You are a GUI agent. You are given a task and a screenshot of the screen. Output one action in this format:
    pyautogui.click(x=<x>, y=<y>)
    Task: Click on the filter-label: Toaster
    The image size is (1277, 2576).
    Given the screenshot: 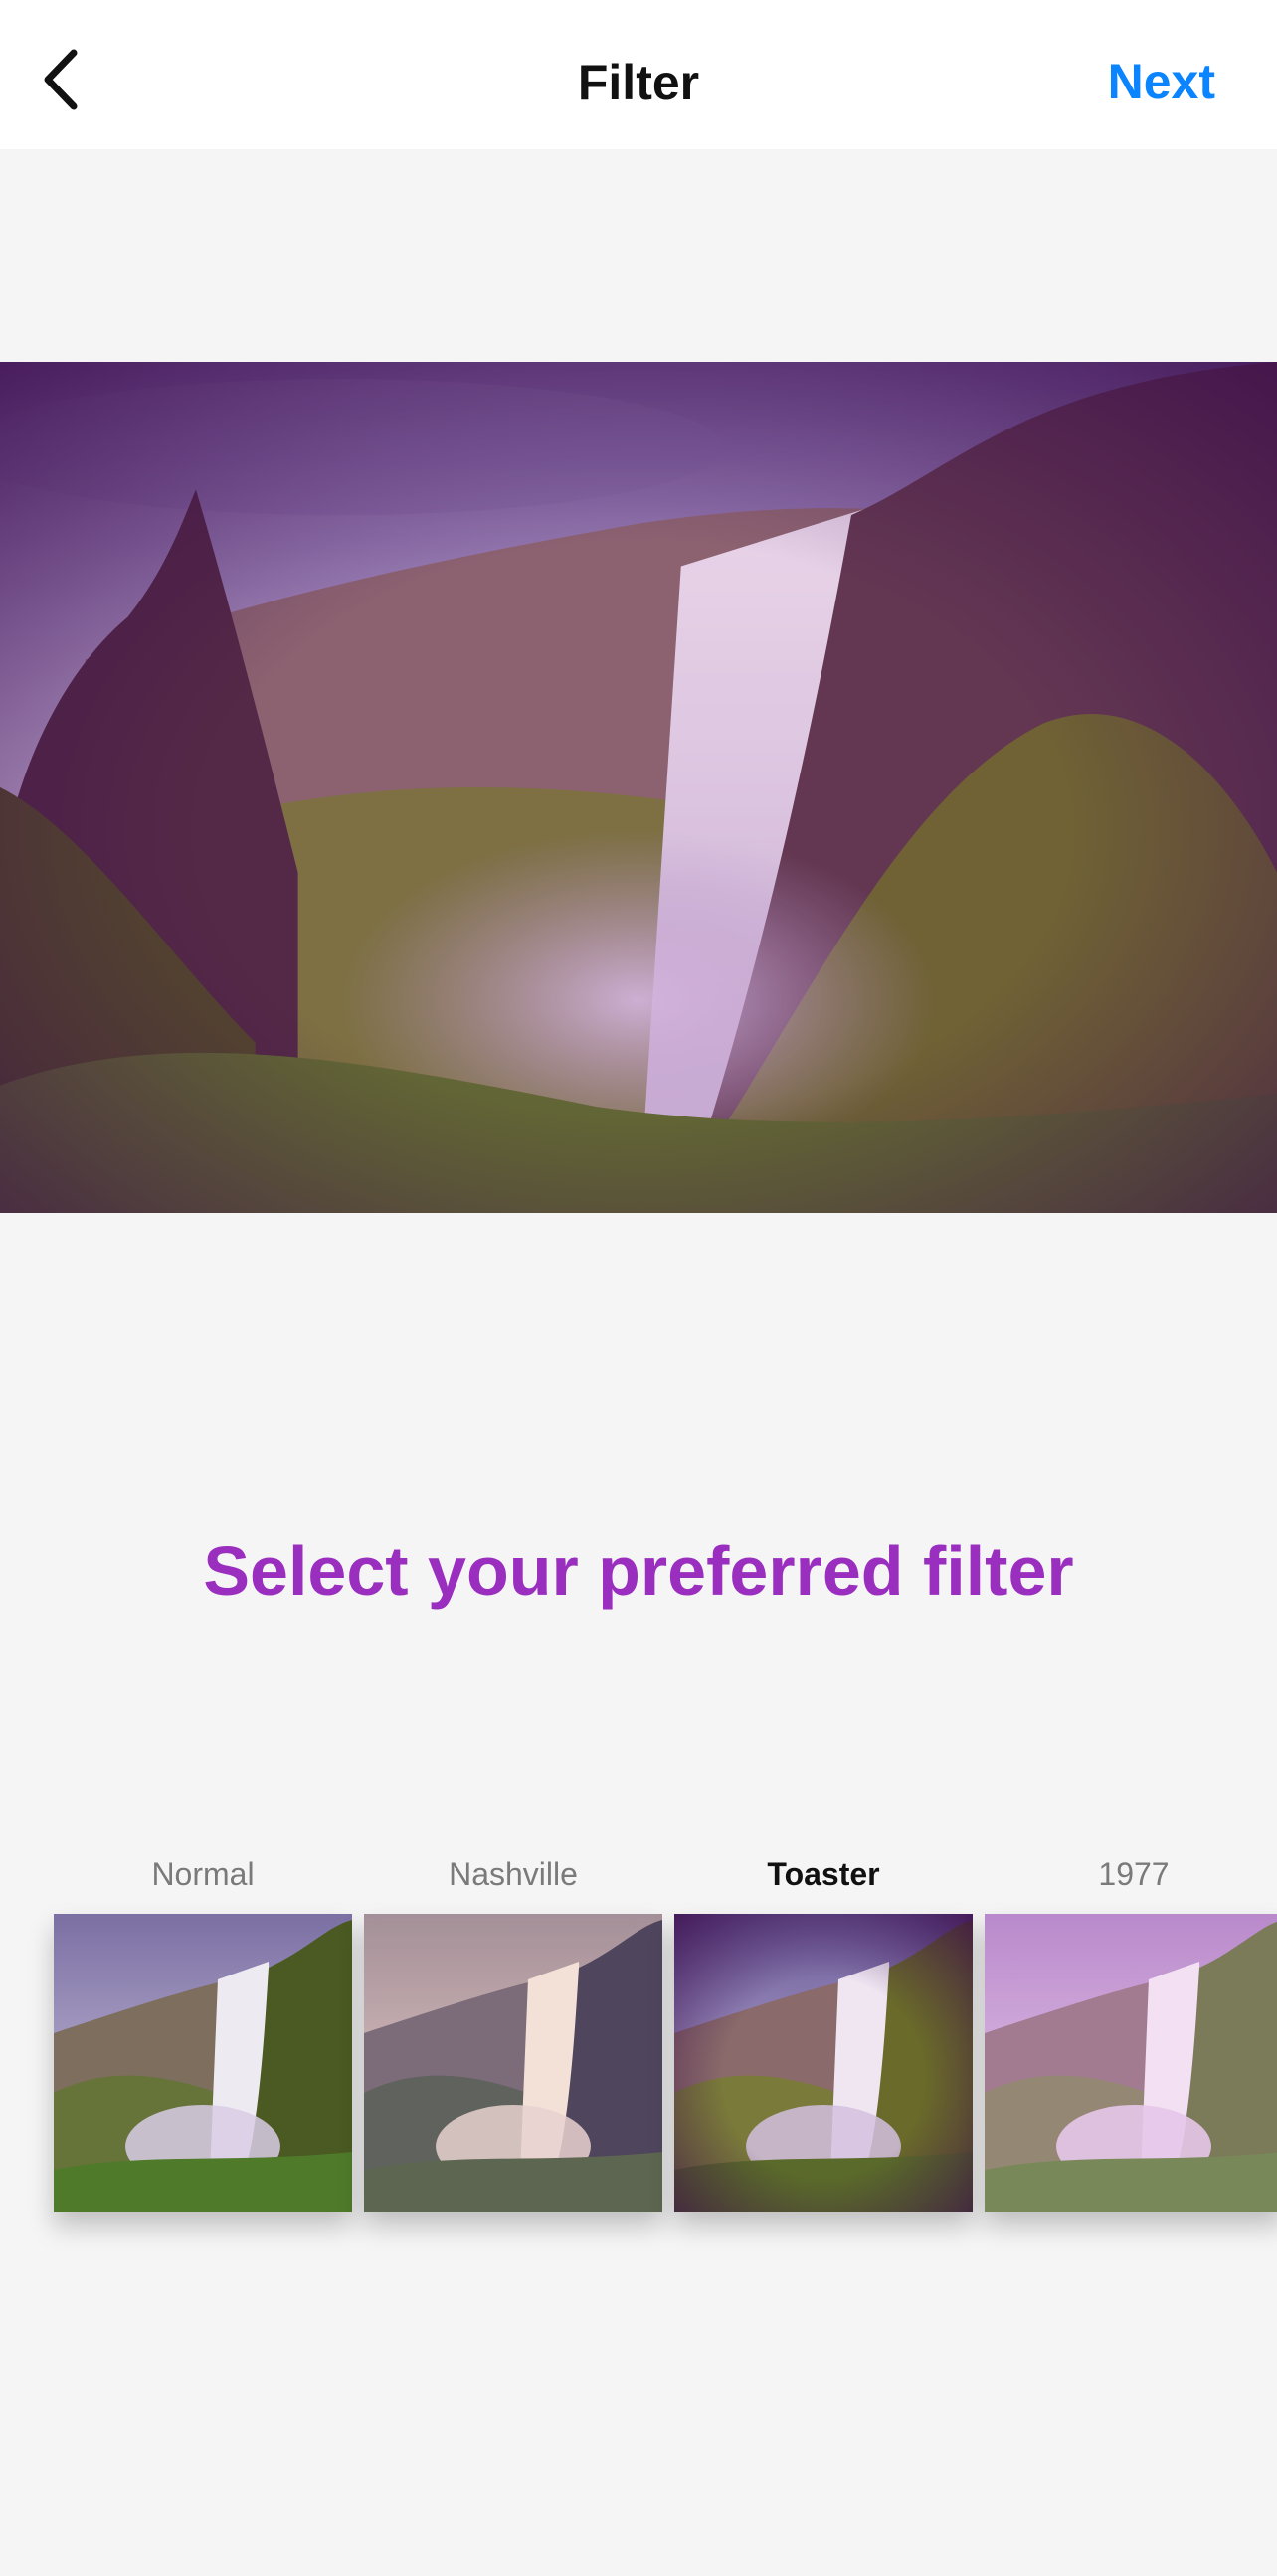 What is the action you would take?
    pyautogui.click(x=823, y=1874)
    